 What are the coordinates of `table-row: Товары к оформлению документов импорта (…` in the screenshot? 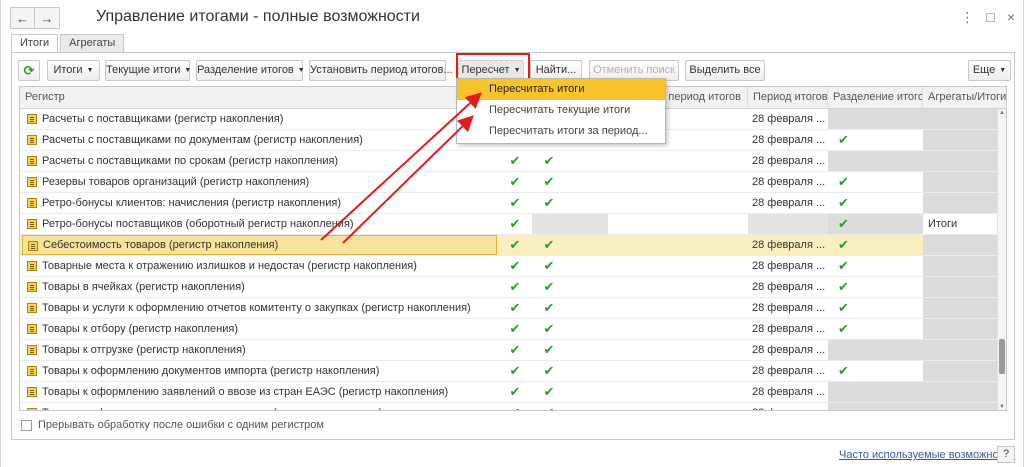 It's located at (513, 371).